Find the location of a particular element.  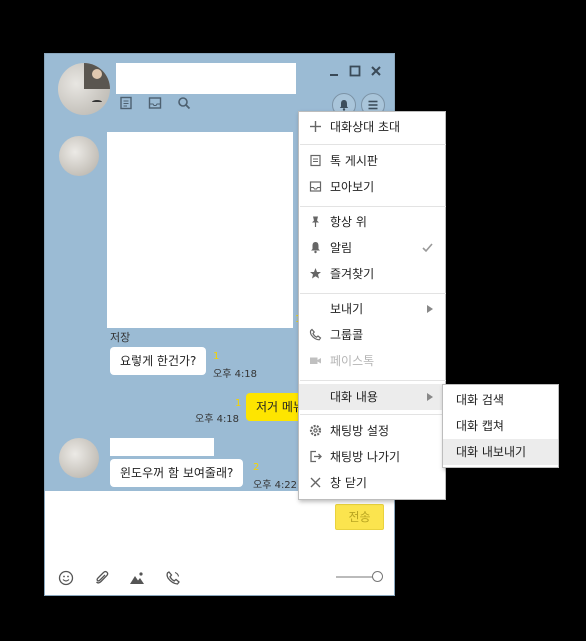

opacity-slider-track is located at coordinates (356, 577).